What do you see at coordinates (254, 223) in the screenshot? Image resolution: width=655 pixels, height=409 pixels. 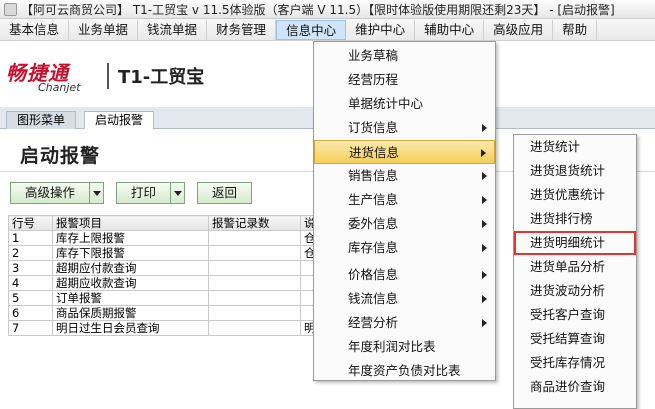 I see `column-header-record-count: 报警记录数` at bounding box center [254, 223].